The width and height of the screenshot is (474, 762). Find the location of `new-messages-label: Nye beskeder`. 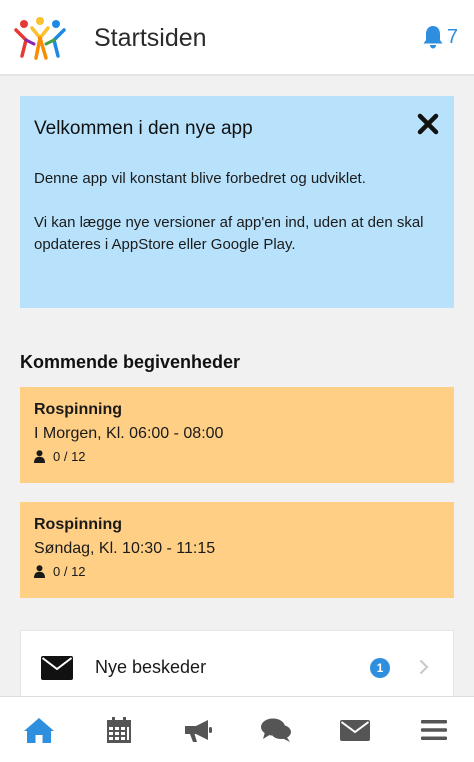

new-messages-label: Nye beskeder is located at coordinates (151, 667).